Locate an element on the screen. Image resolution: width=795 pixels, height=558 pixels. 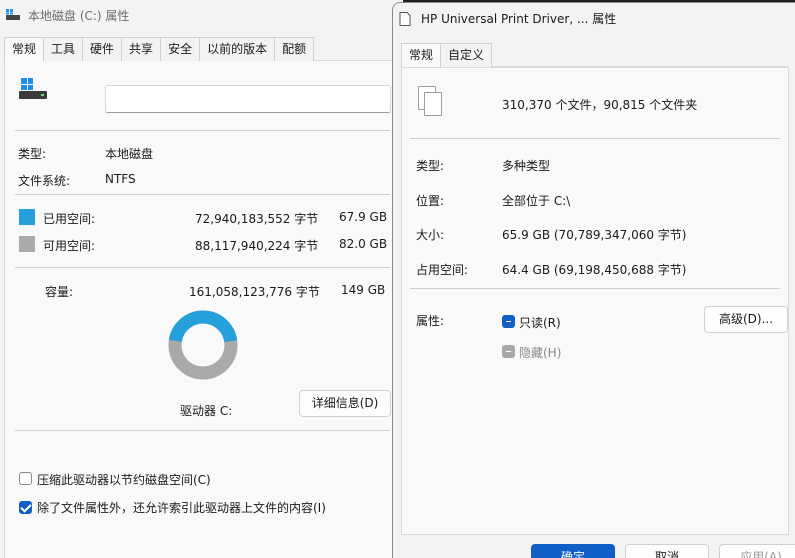
size-value: 65.9 GB (70,789,347,060 字节) is located at coordinates (594, 235).